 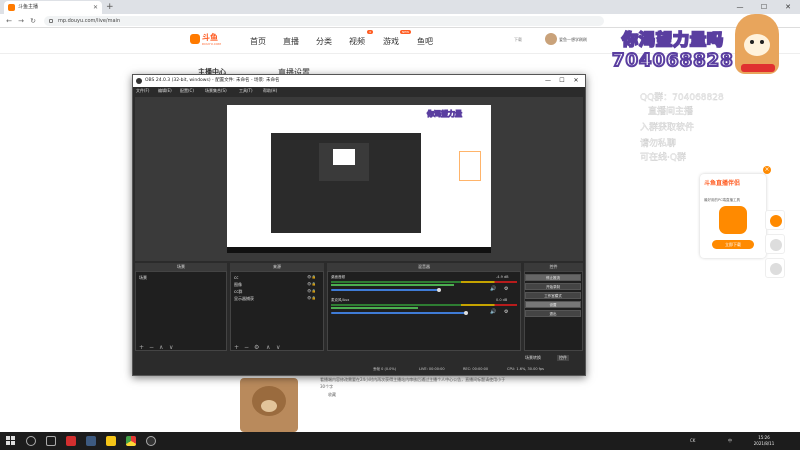 I want to click on mixer-dock-title: 混音器, so click(x=424, y=267).